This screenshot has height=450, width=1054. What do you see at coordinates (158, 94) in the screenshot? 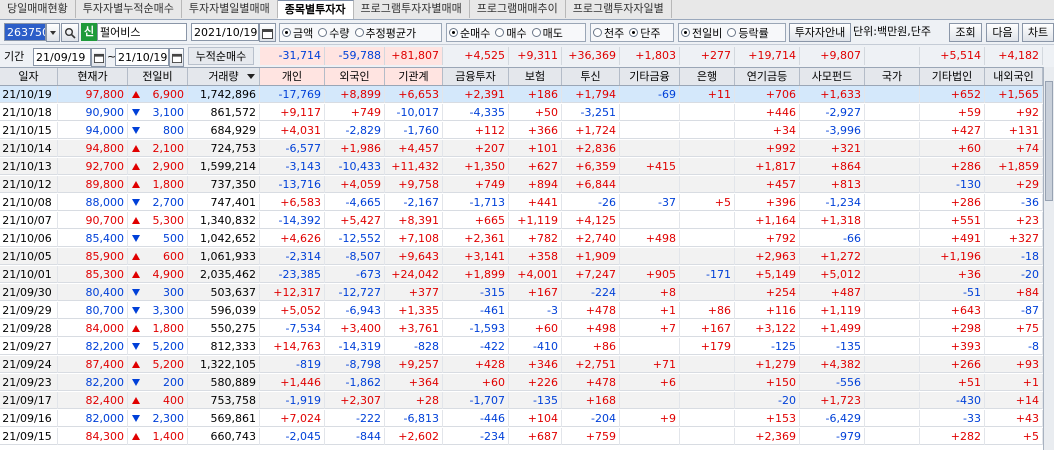
I see `change-cell: 6,900` at bounding box center [158, 94].